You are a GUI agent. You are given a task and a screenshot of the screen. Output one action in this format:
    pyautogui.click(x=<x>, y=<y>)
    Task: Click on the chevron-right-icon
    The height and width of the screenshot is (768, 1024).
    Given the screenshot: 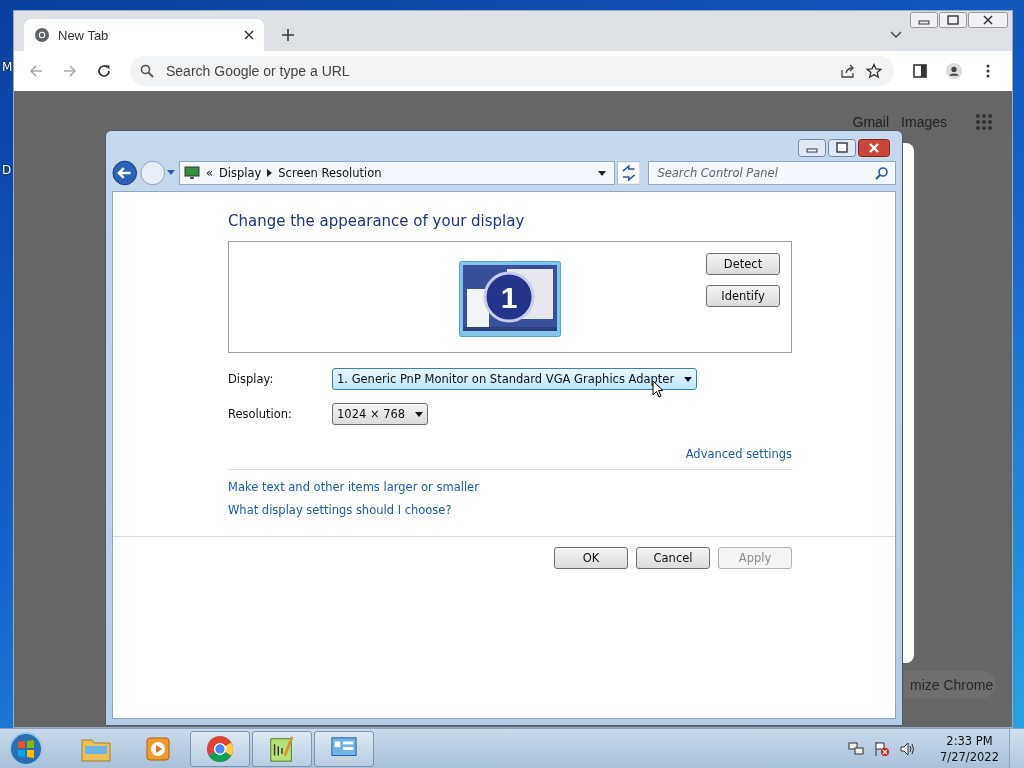 What is the action you would take?
    pyautogui.click(x=270, y=173)
    